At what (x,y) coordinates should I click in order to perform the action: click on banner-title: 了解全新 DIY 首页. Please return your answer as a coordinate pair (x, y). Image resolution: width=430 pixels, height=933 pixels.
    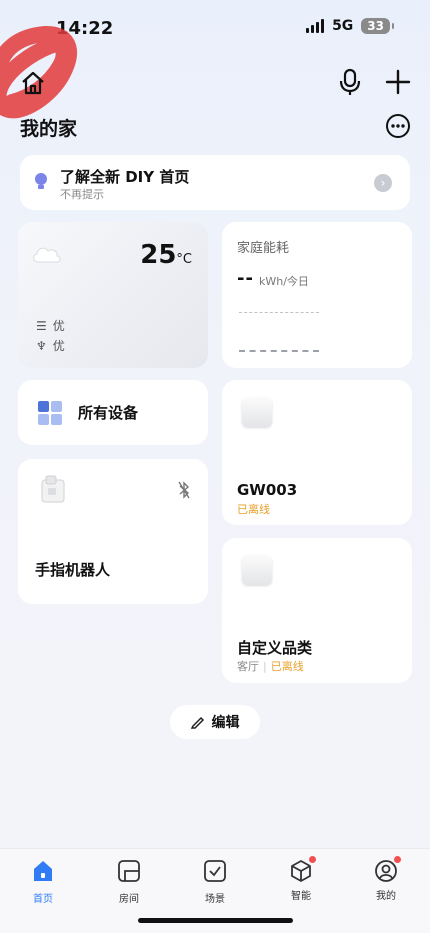
    Looking at the image, I should click on (125, 177).